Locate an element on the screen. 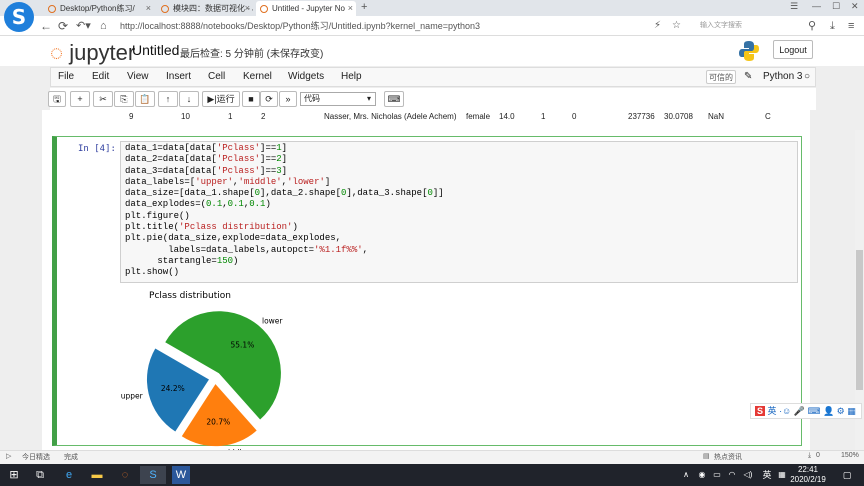 The image size is (864, 486). trusted-badge: 可信的 is located at coordinates (721, 77).